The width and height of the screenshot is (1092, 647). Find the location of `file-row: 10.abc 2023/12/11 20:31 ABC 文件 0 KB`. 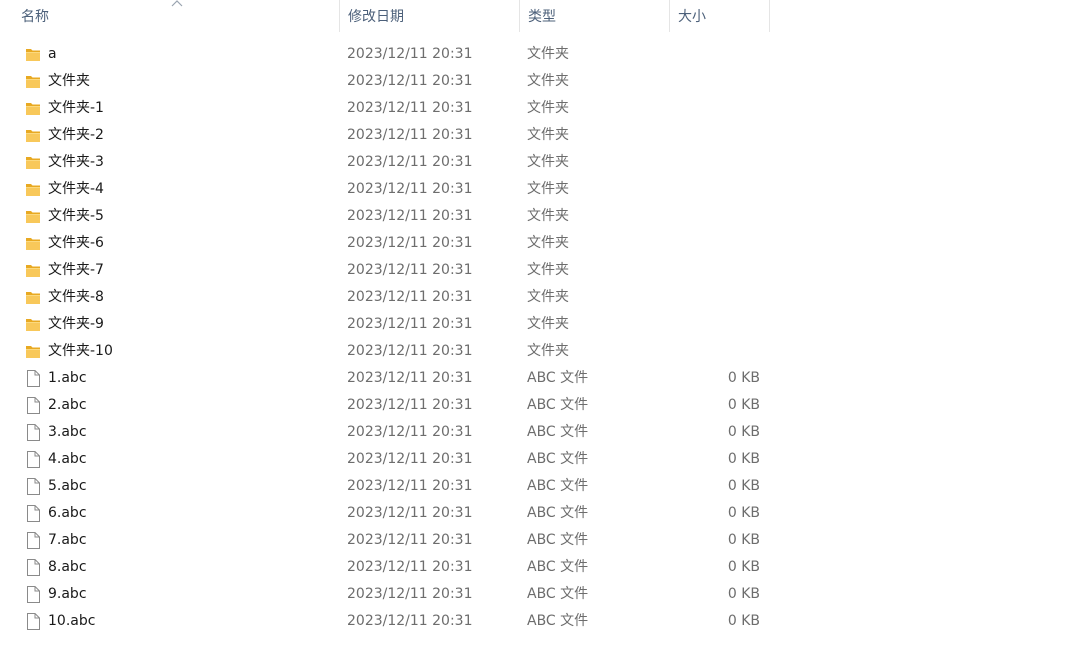

file-row: 10.abc 2023/12/11 20:31 ABC 文件 0 KB is located at coordinates (385, 621).